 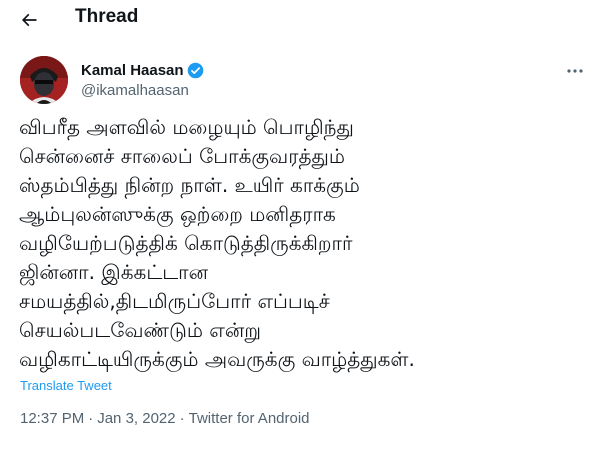 I want to click on author-handle: @ikamalhaasan, so click(x=135, y=90).